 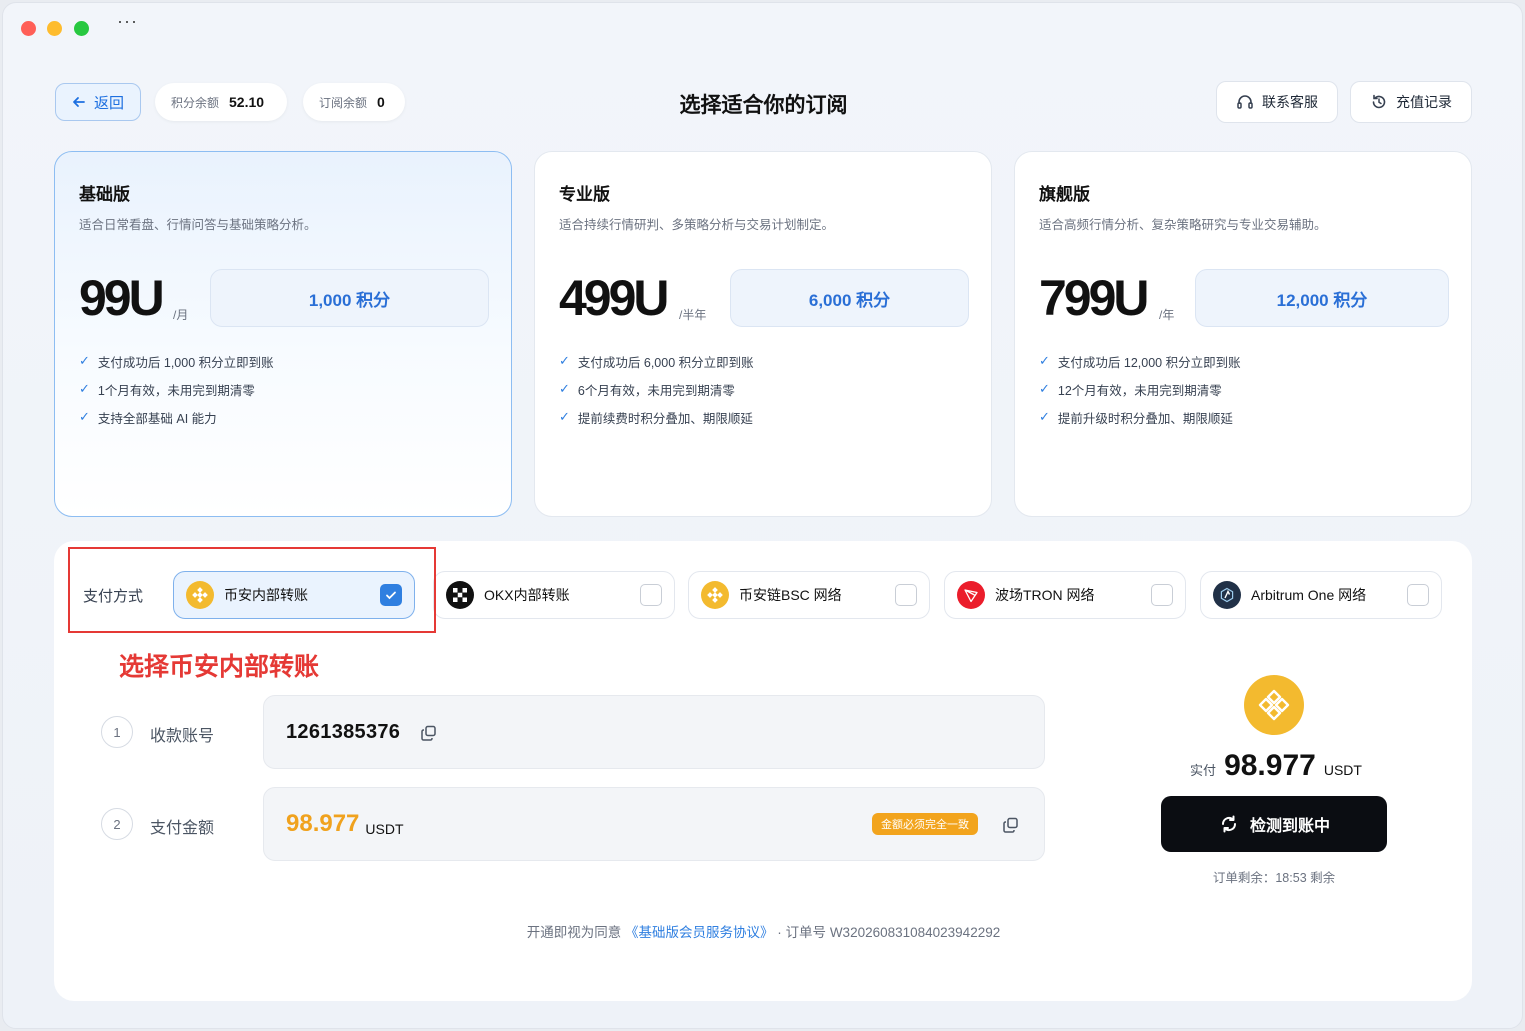 I want to click on copy-amount-button, so click(x=1011, y=825).